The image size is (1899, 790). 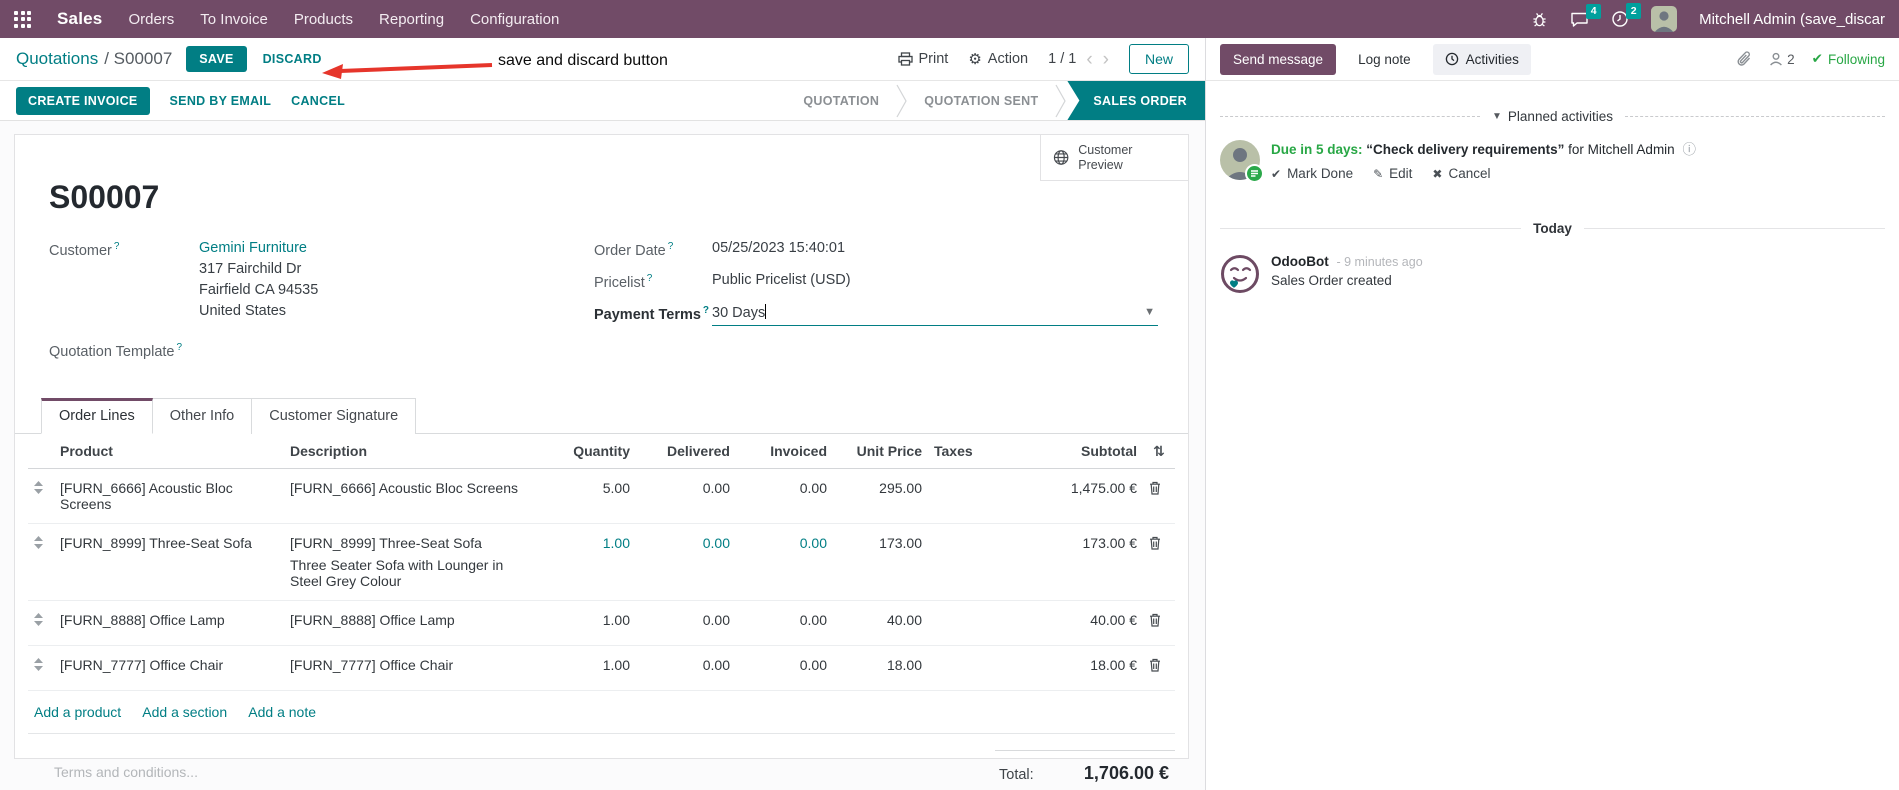 What do you see at coordinates (935, 314) in the screenshot?
I see `payment-terms-input: 30 Days ▼` at bounding box center [935, 314].